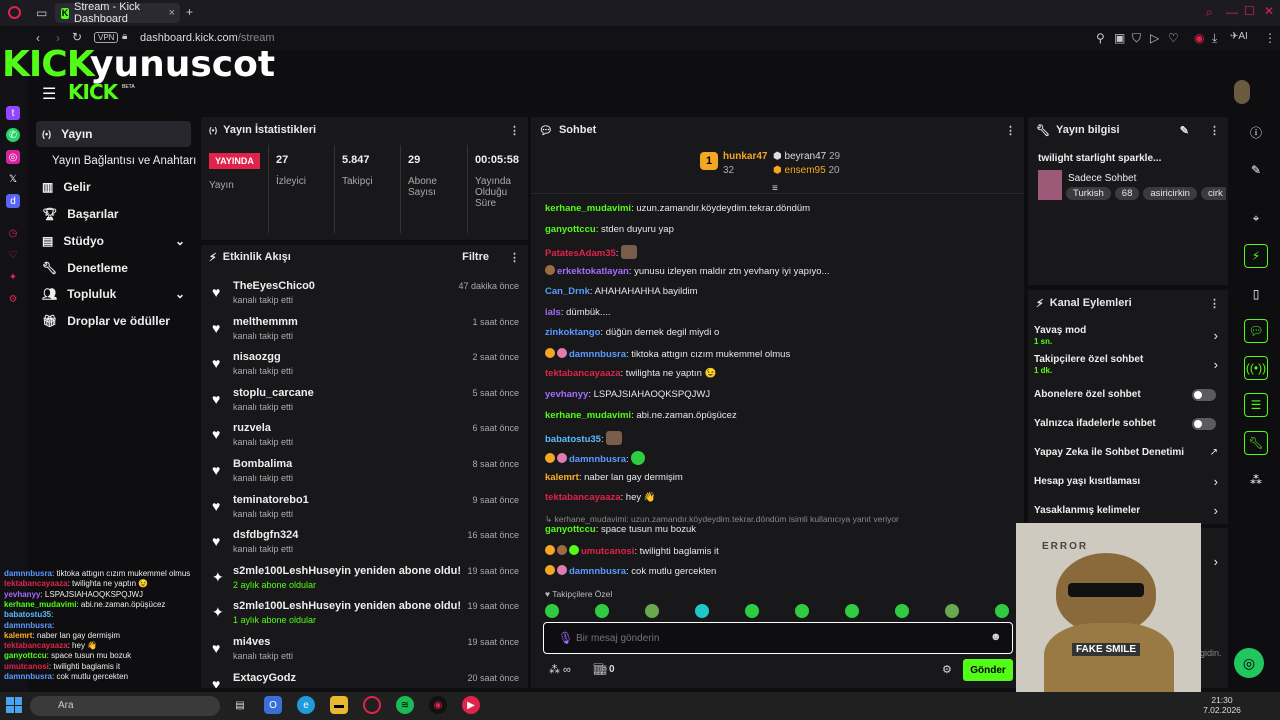  What do you see at coordinates (49, 94) in the screenshot?
I see `hamburger-menu-icon: ☰` at bounding box center [49, 94].